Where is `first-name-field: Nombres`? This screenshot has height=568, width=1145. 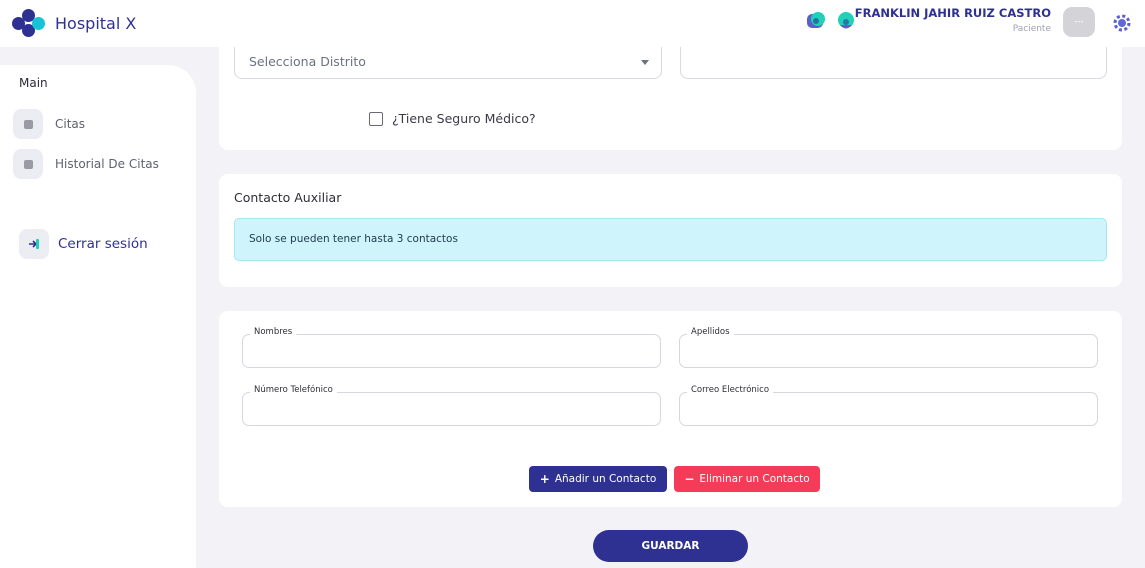 first-name-field: Nombres is located at coordinates (451, 347).